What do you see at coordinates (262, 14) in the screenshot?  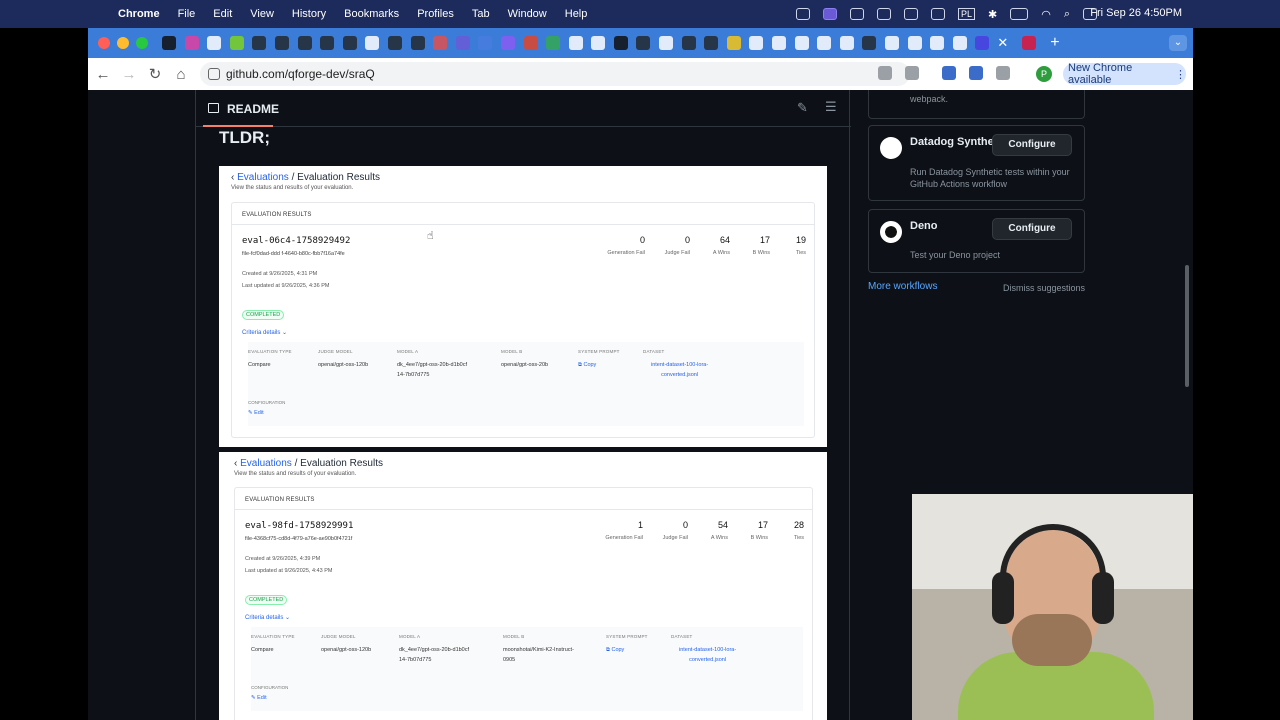 I see `menu-view: View` at bounding box center [262, 14].